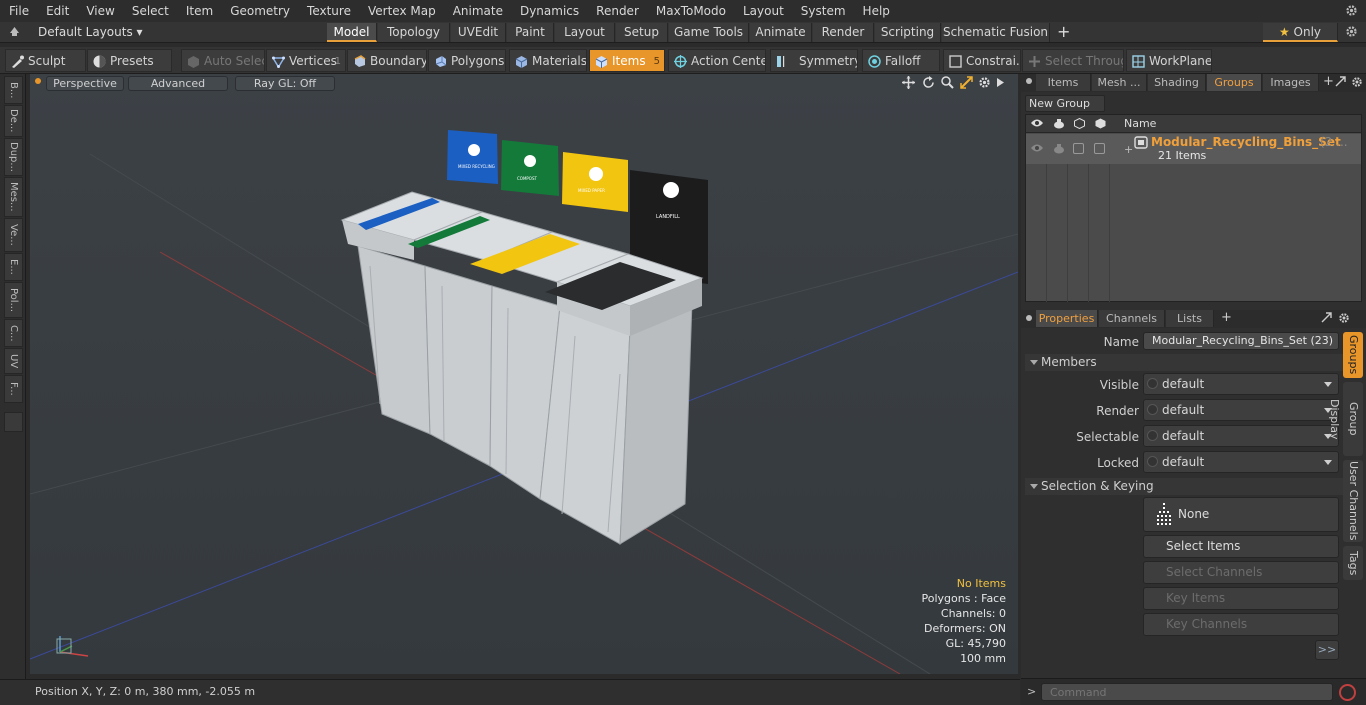  Describe the element at coordinates (908, 32) in the screenshot. I see `tab-scripting: Scripting` at that location.